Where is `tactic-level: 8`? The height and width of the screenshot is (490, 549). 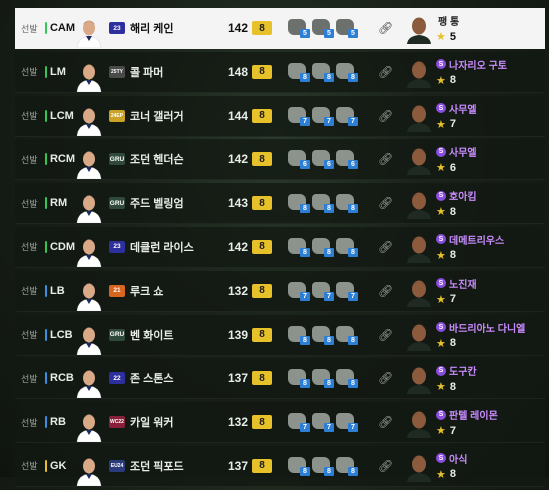 tactic-level: 8 is located at coordinates (329, 471).